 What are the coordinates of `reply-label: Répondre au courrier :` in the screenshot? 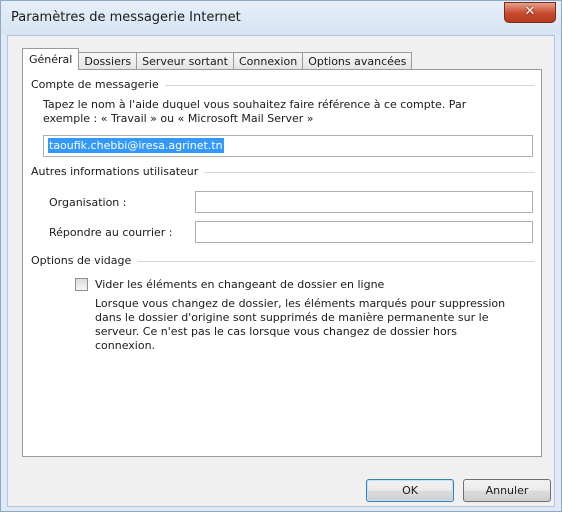 It's located at (111, 232).